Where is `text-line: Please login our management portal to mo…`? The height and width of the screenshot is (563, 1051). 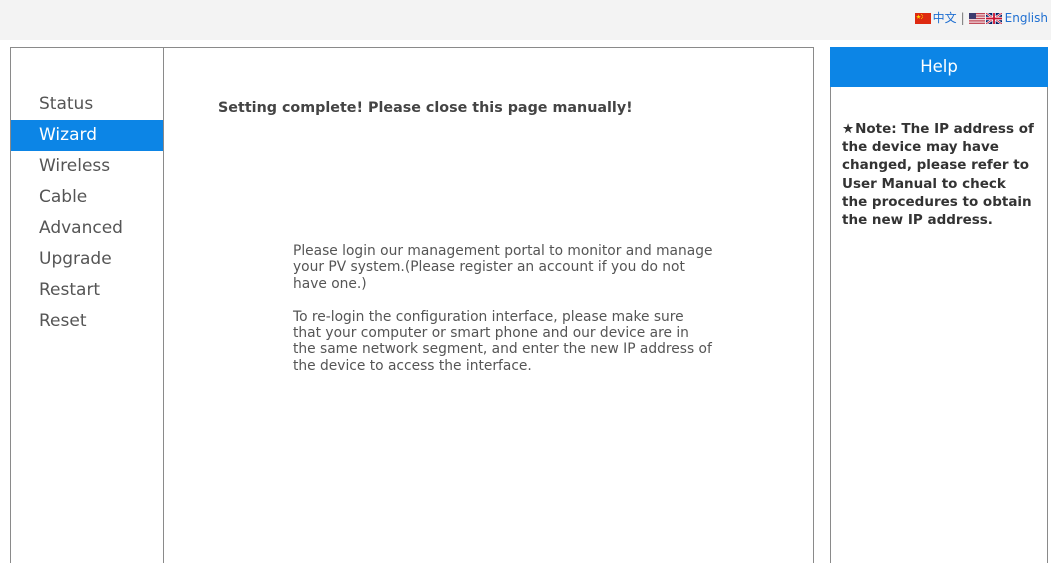
text-line: Please login our management portal to mo… is located at coordinates (503, 251).